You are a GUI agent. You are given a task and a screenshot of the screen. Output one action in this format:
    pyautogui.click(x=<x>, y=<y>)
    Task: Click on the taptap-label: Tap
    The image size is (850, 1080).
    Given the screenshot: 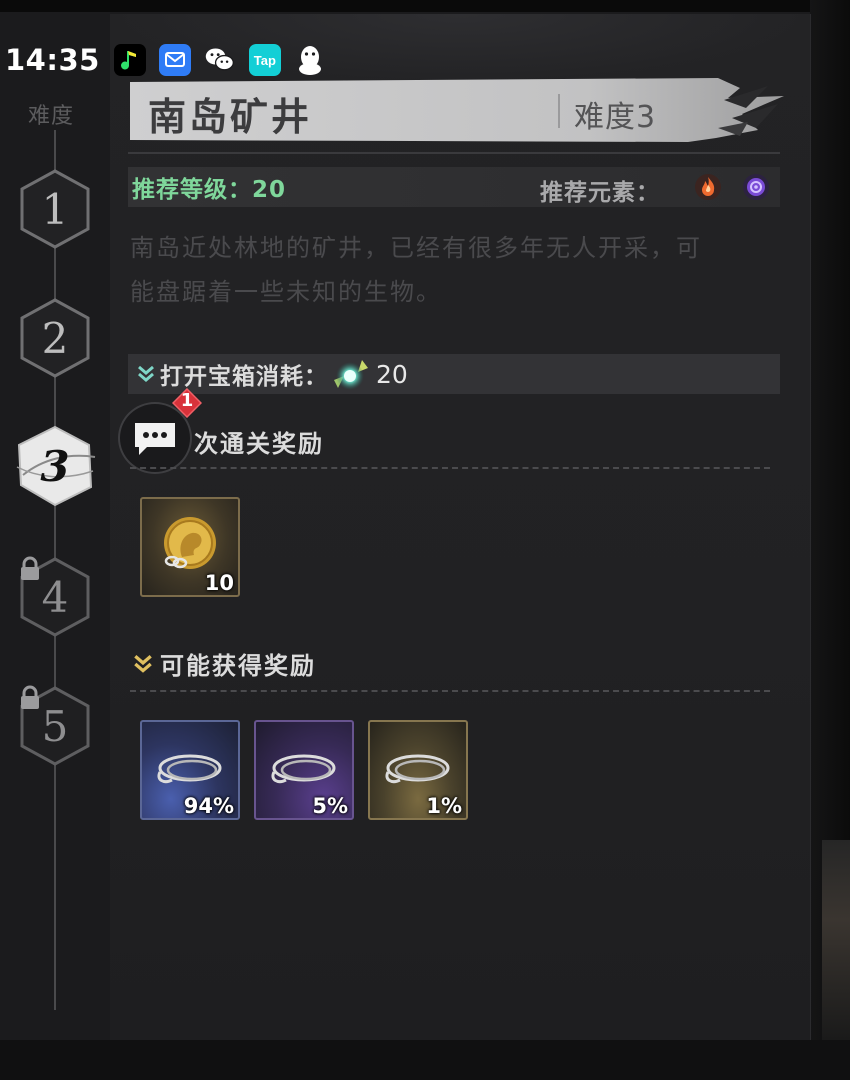 What is the action you would take?
    pyautogui.click(x=264, y=60)
    